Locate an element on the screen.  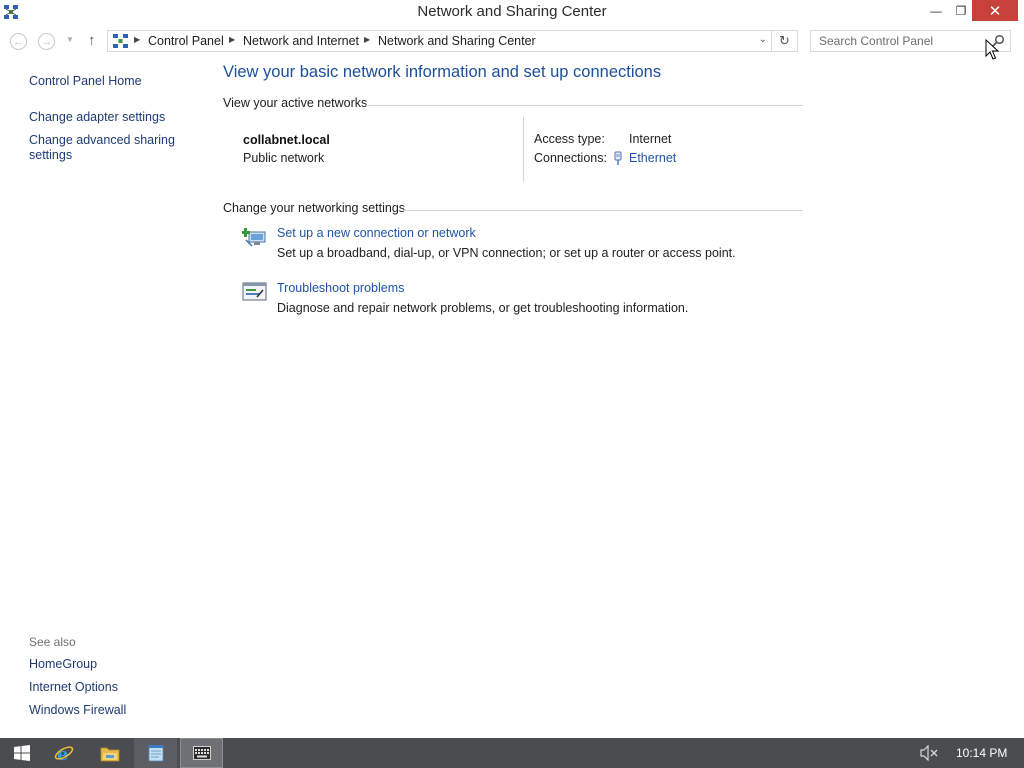
file-explorer-icon is located at coordinates (109, 754).